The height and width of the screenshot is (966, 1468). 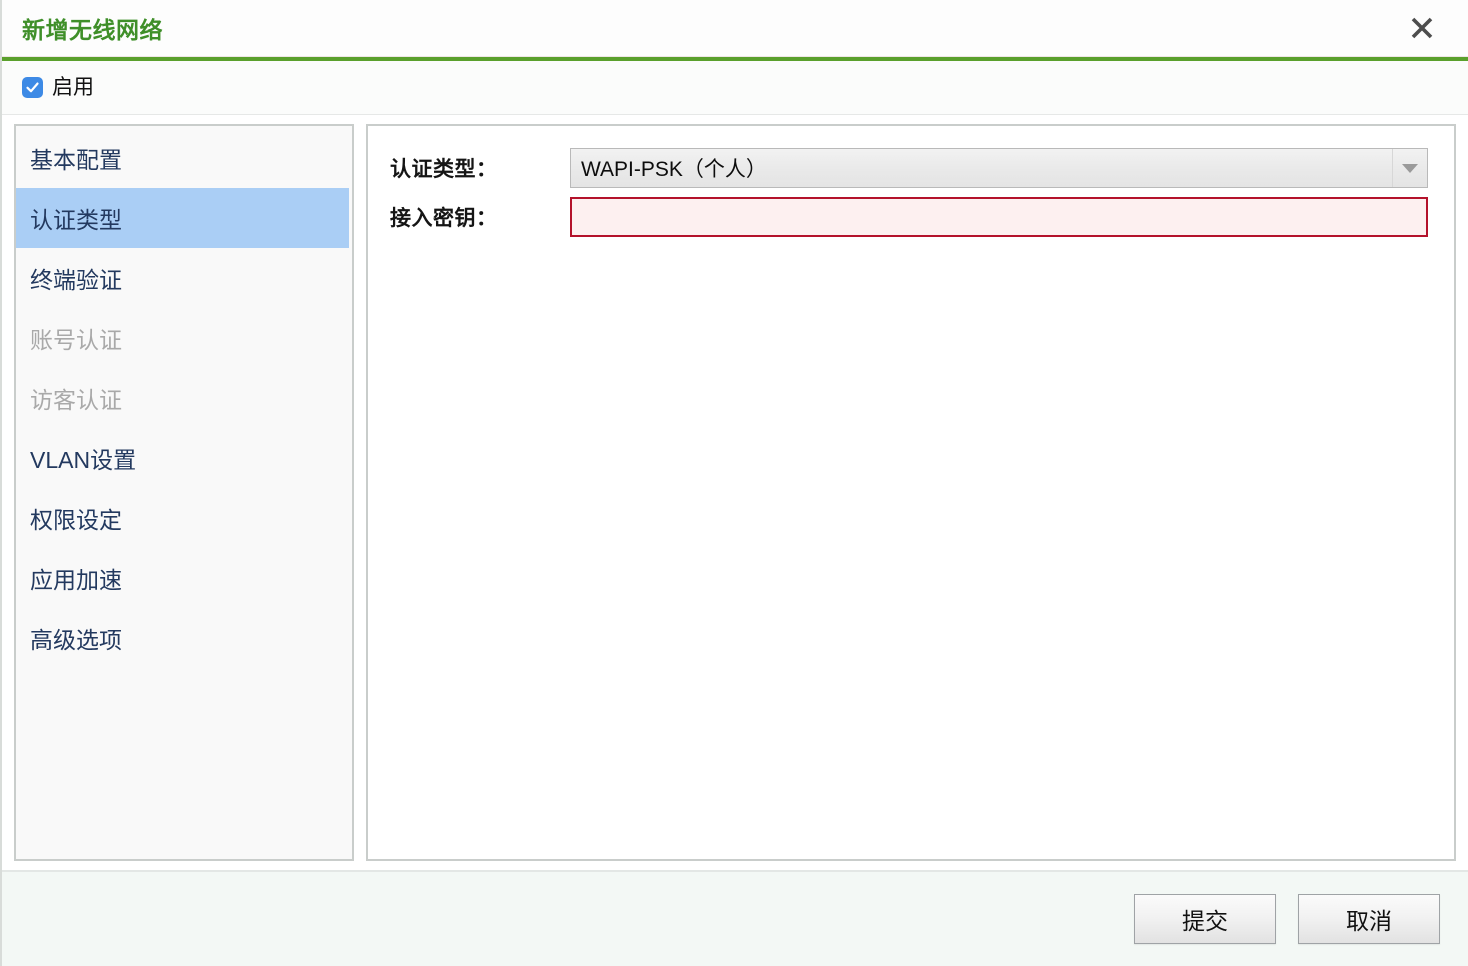 I want to click on close-icon, so click(x=1422, y=28).